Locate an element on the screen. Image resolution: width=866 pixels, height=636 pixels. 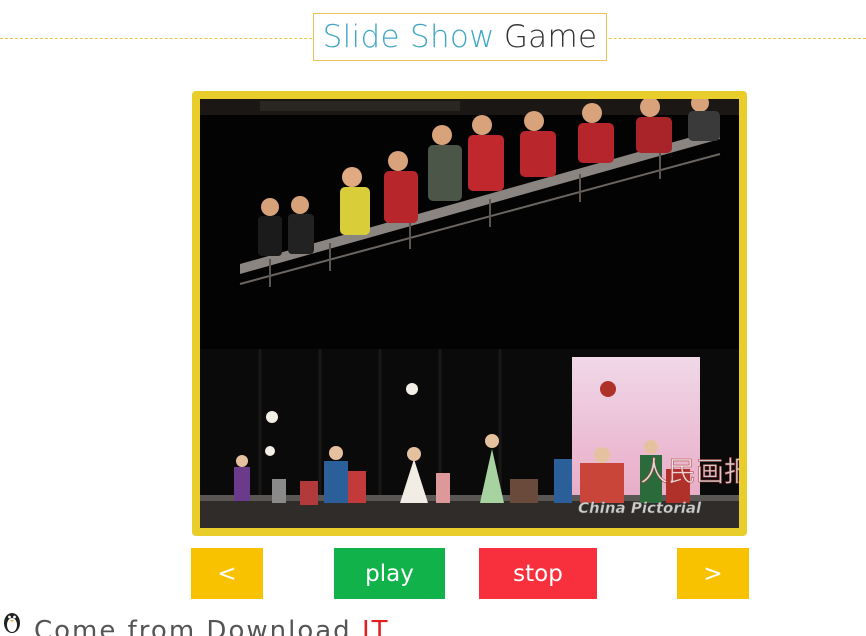
title-part-slide-show: Slide Show is located at coordinates (408, 37).